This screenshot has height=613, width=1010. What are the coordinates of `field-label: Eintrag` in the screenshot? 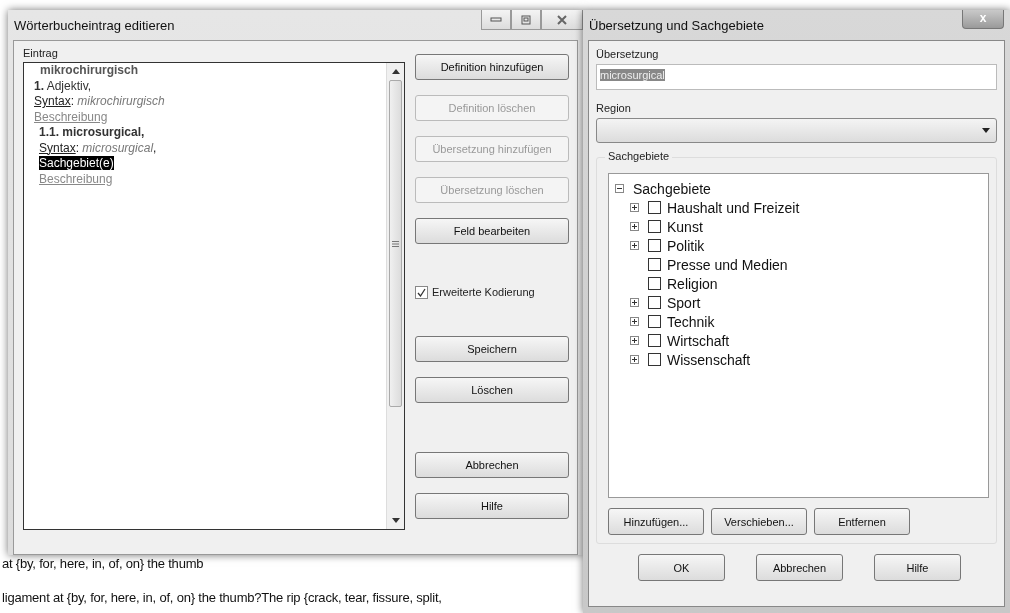 It's located at (41, 53).